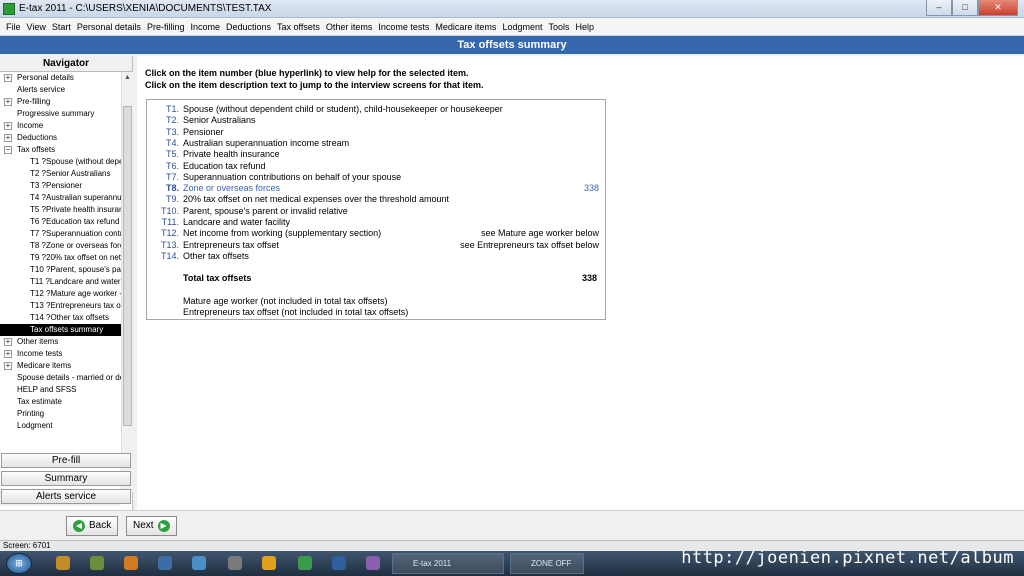  I want to click on navigator-item: T2 ?Senior Australians, so click(60, 174).